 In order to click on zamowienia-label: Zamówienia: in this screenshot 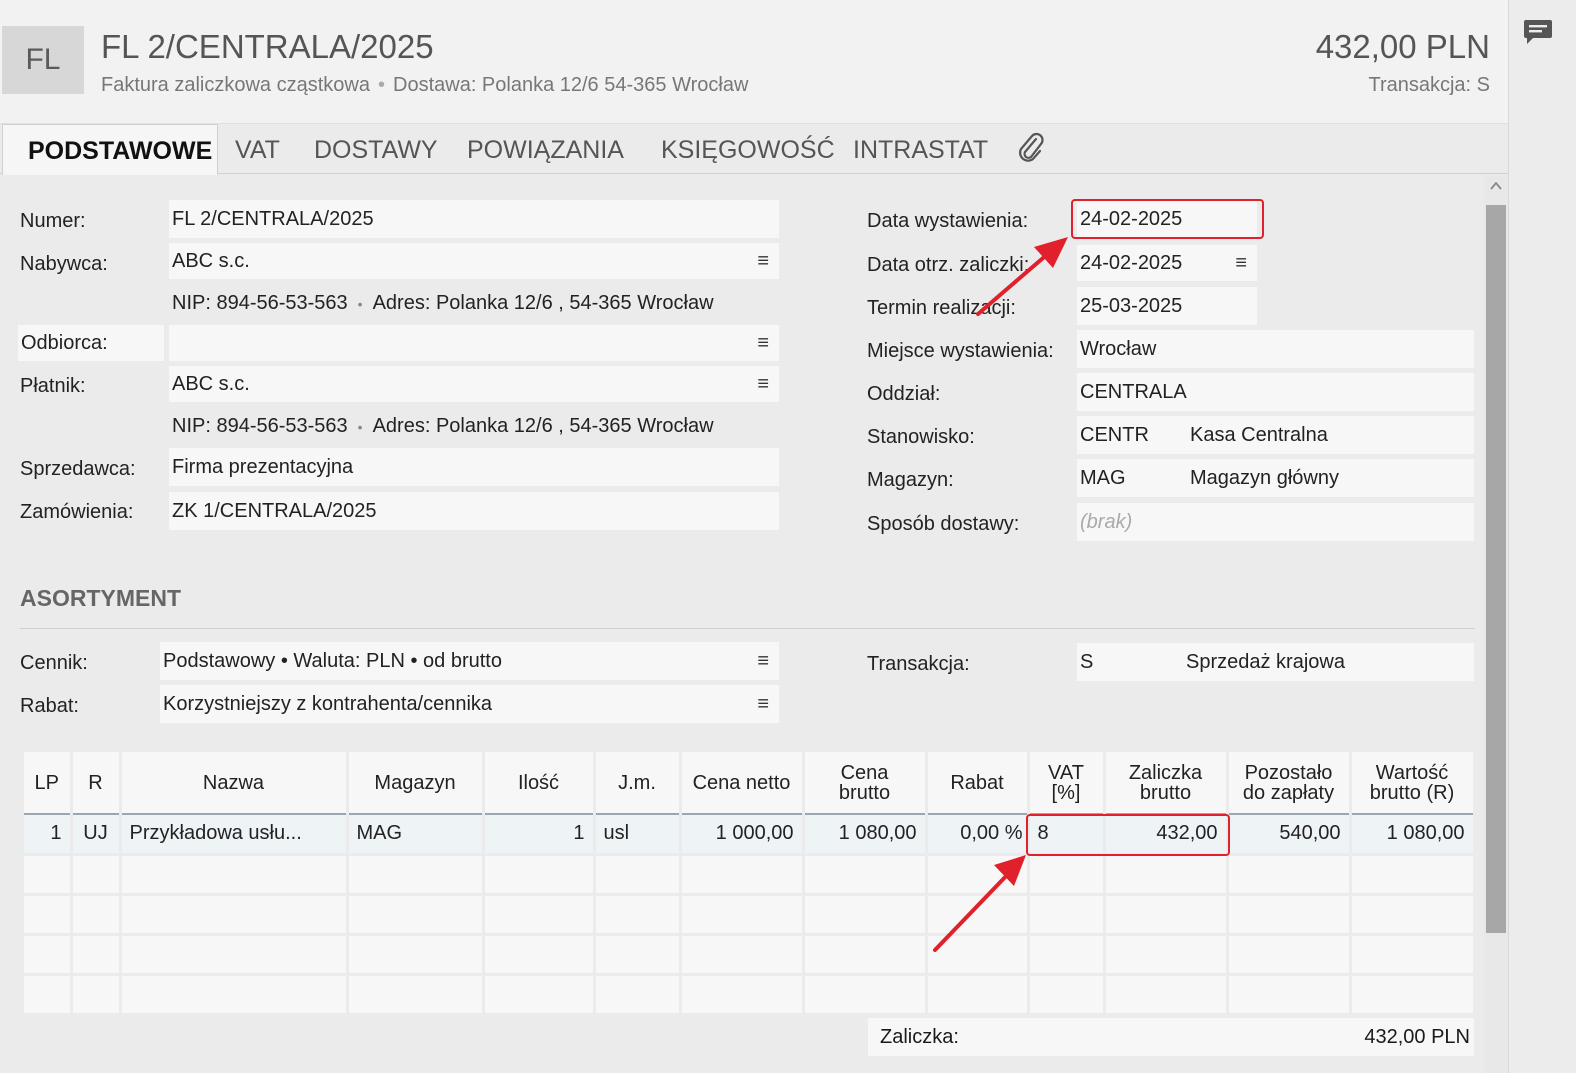, I will do `click(77, 512)`.